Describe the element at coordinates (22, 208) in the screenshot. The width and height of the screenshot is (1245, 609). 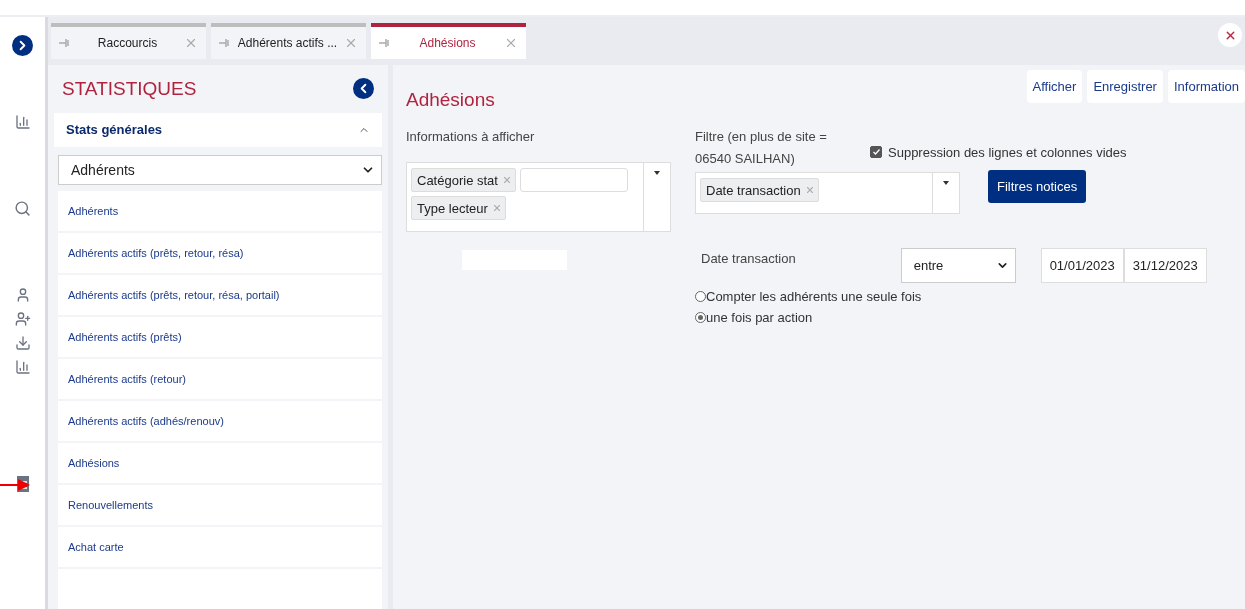
I see `search-icon` at that location.